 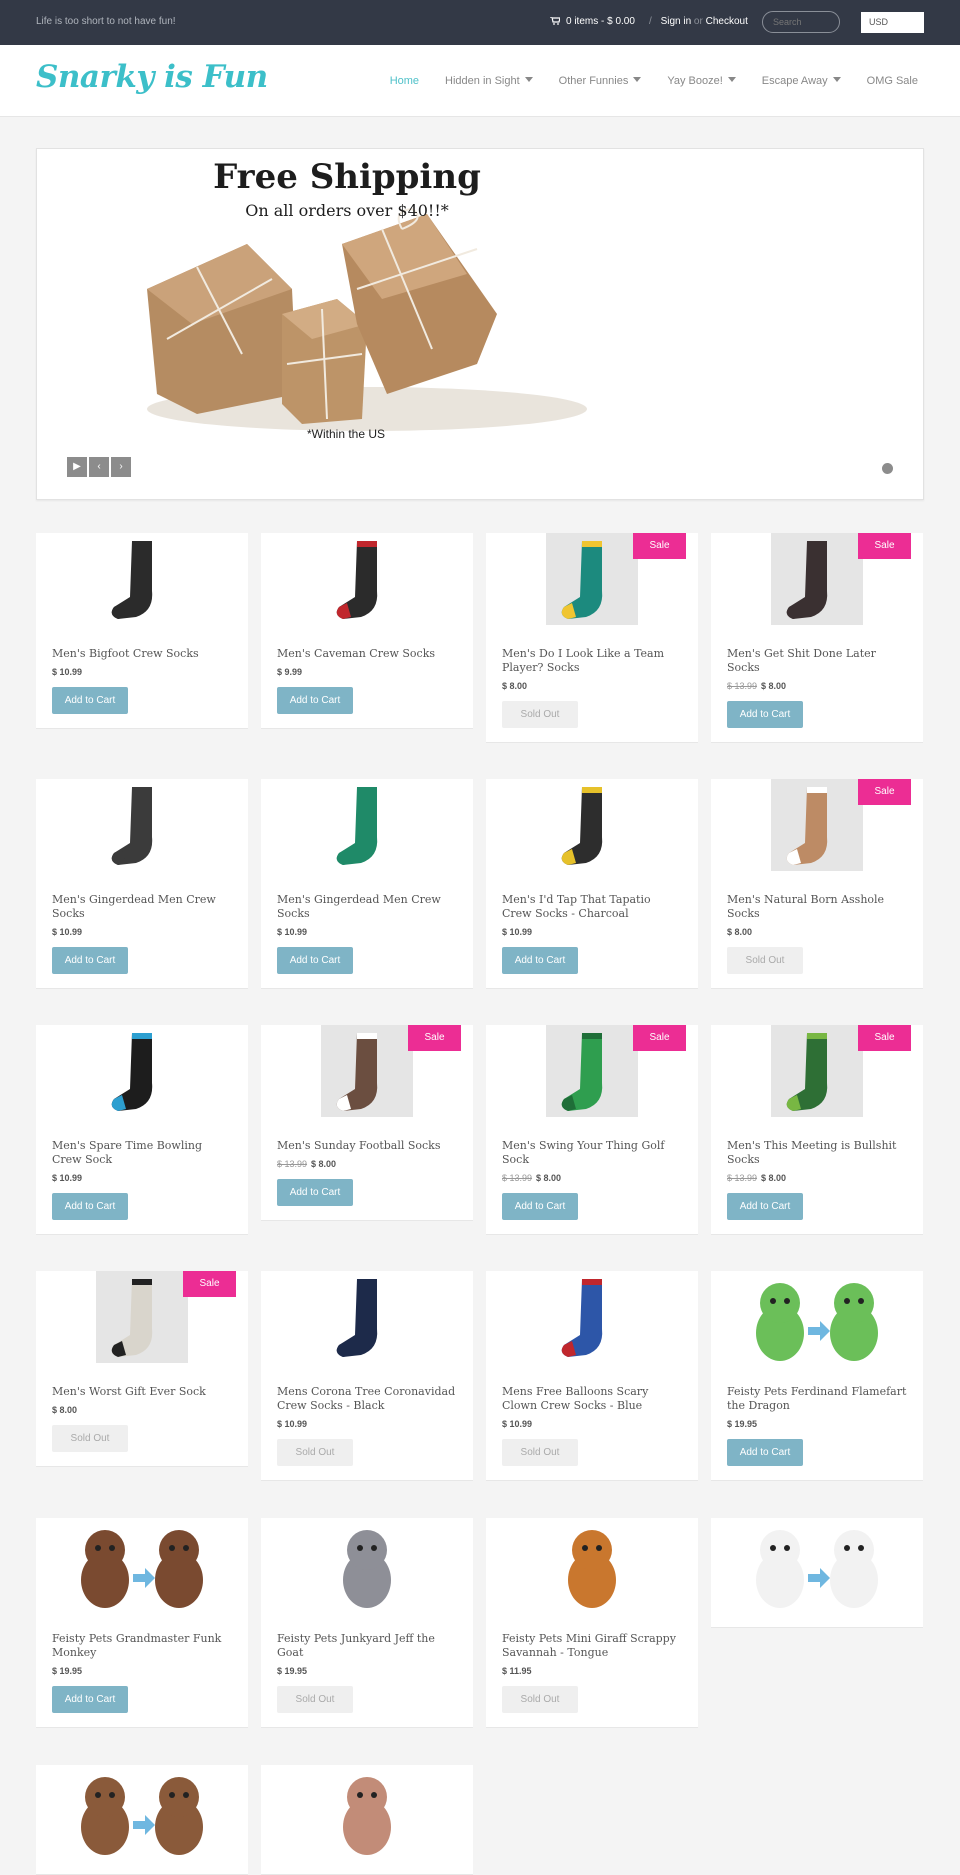 I want to click on product-title: Men's Swing Your Thing Golf Sock, so click(x=592, y=1153).